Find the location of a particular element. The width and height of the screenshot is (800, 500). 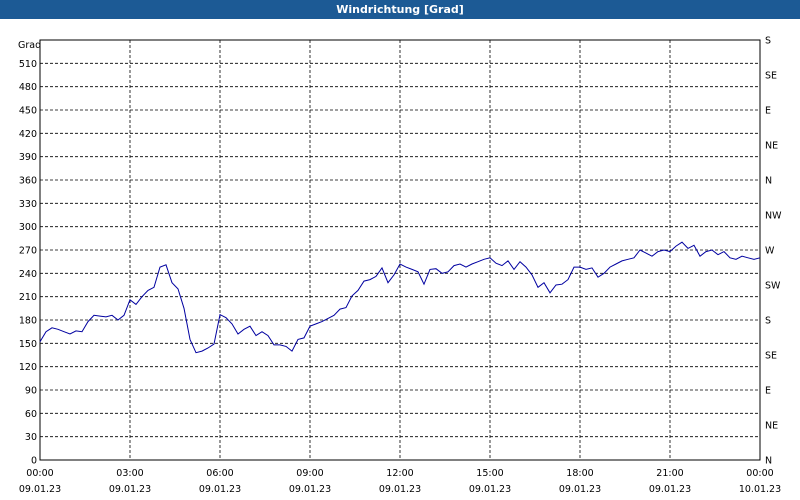

y-axis-title: Grad is located at coordinates (29, 45).